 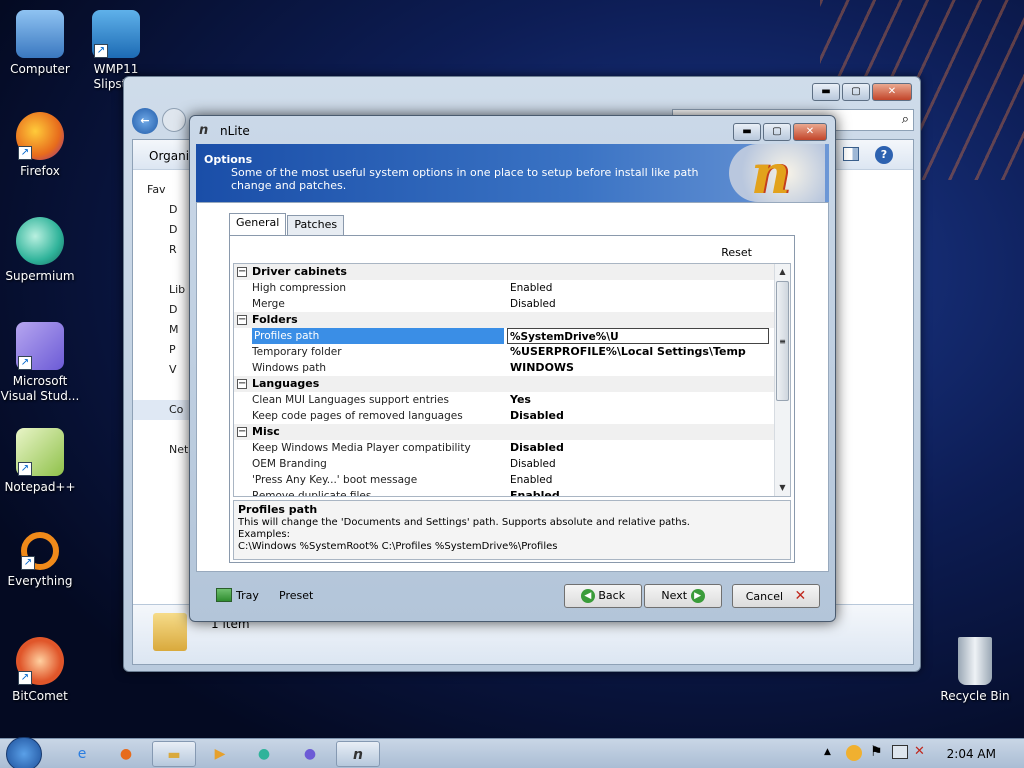 What do you see at coordinates (884, 155) in the screenshot?
I see `help-icon: ?` at bounding box center [884, 155].